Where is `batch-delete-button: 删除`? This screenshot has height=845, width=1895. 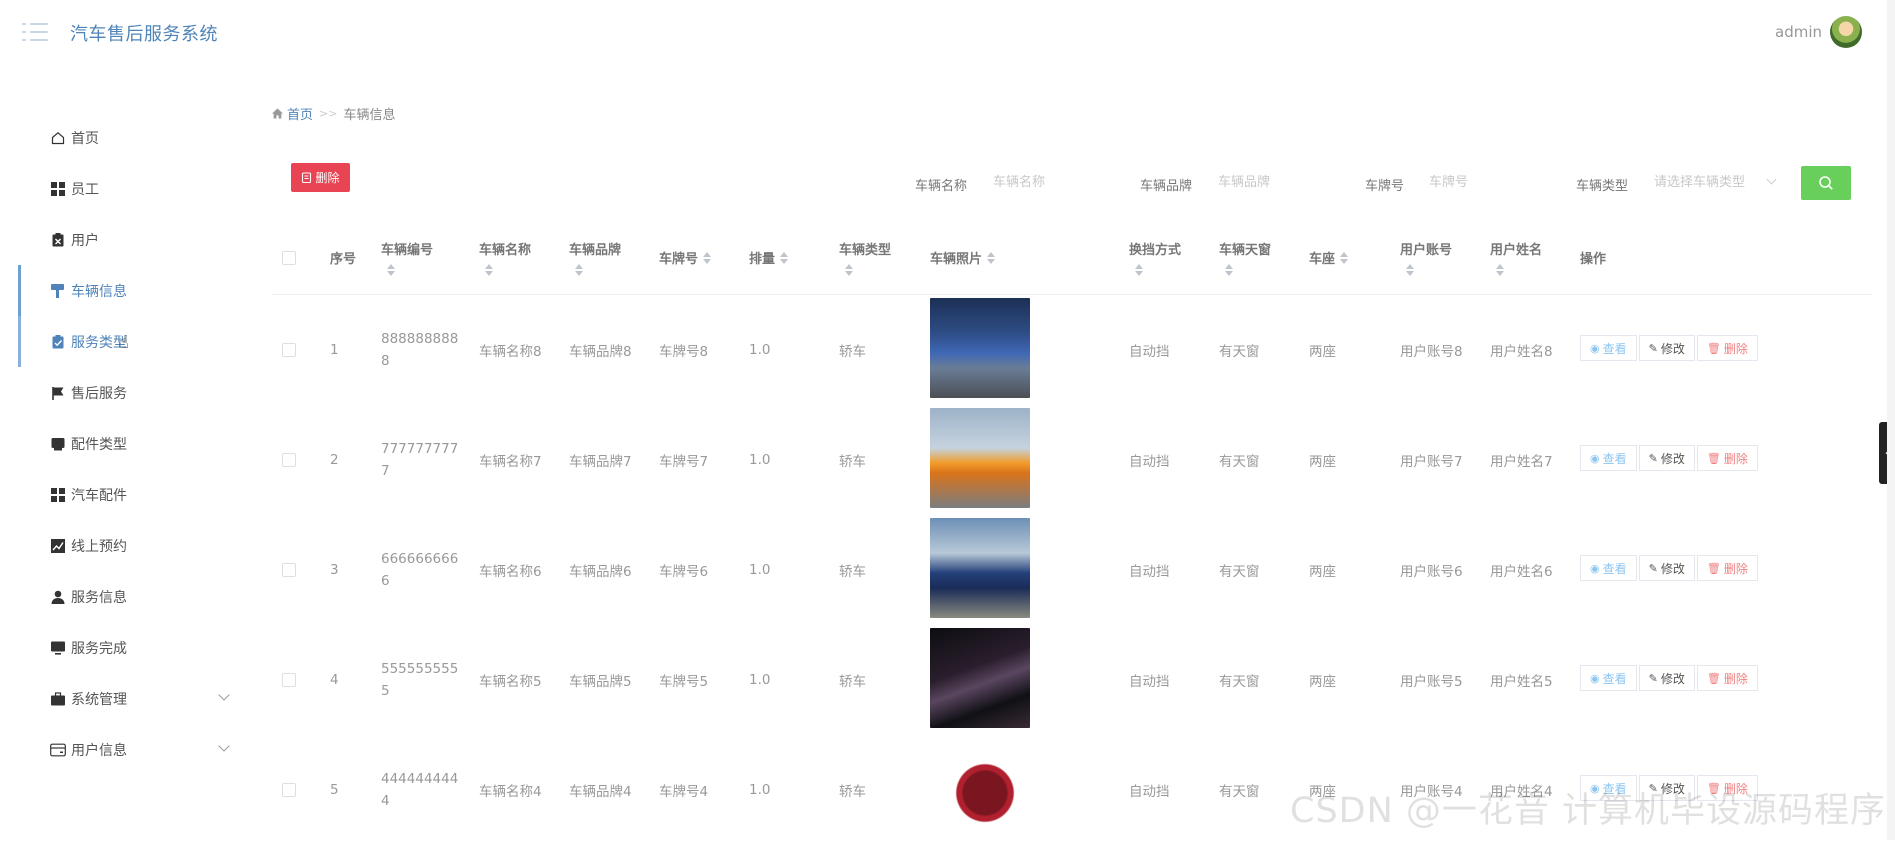
batch-delete-button: 删除 is located at coordinates (320, 177).